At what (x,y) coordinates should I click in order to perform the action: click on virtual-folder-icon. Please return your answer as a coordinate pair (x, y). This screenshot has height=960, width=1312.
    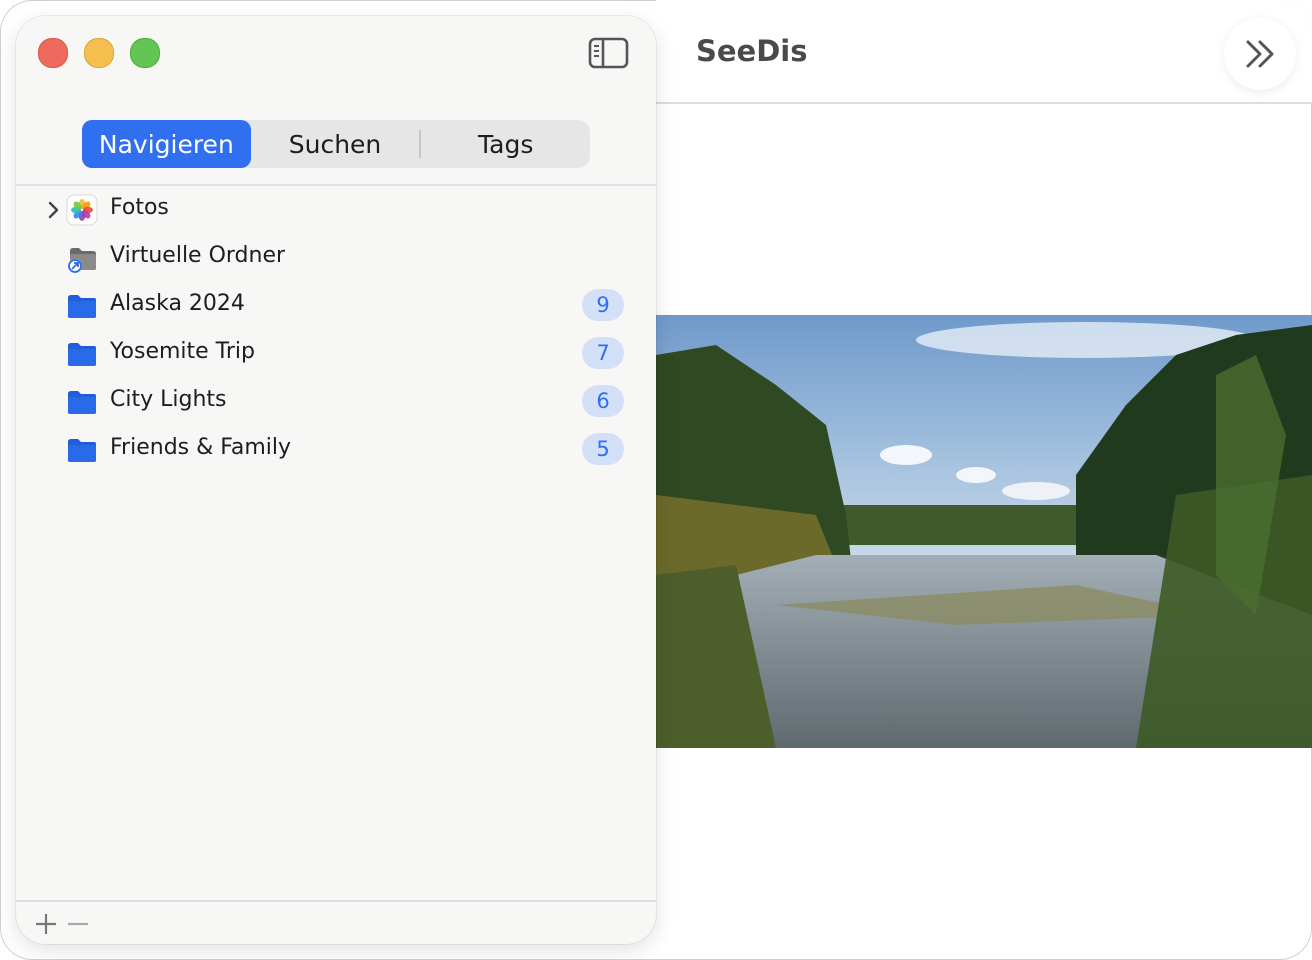
    Looking at the image, I should click on (82, 260).